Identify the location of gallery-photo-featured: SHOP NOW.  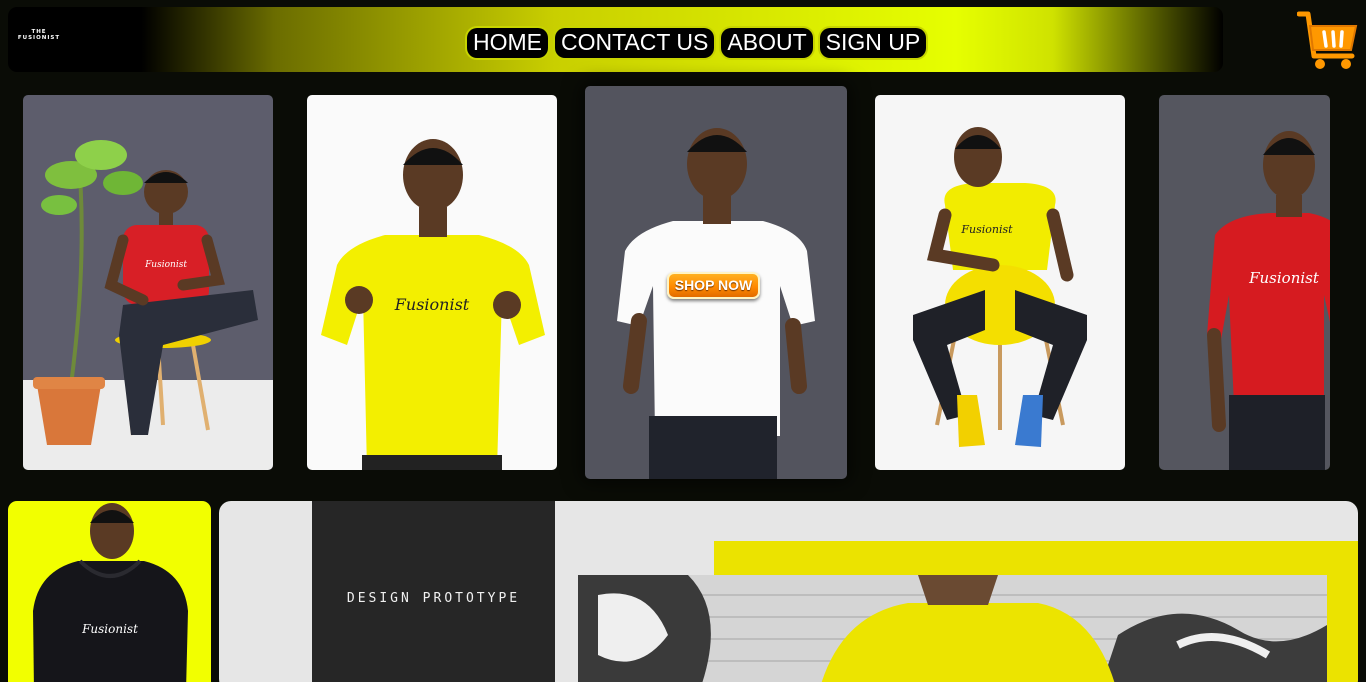
(716, 282).